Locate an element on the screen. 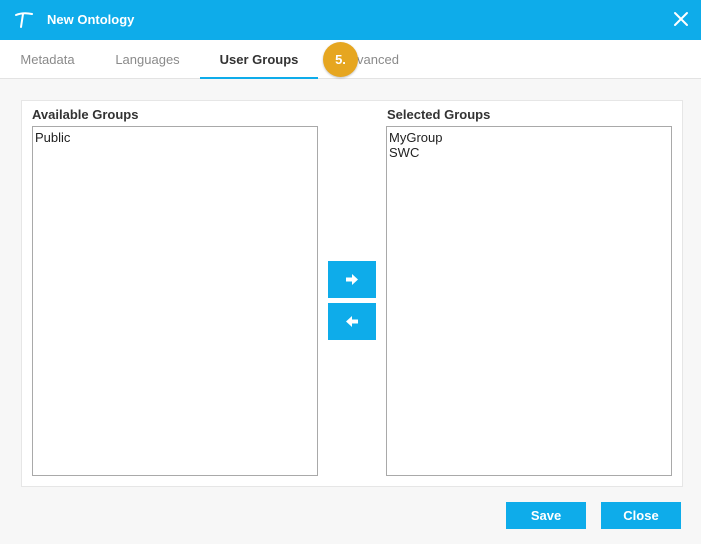 The image size is (701, 544). add-group-button is located at coordinates (352, 279).